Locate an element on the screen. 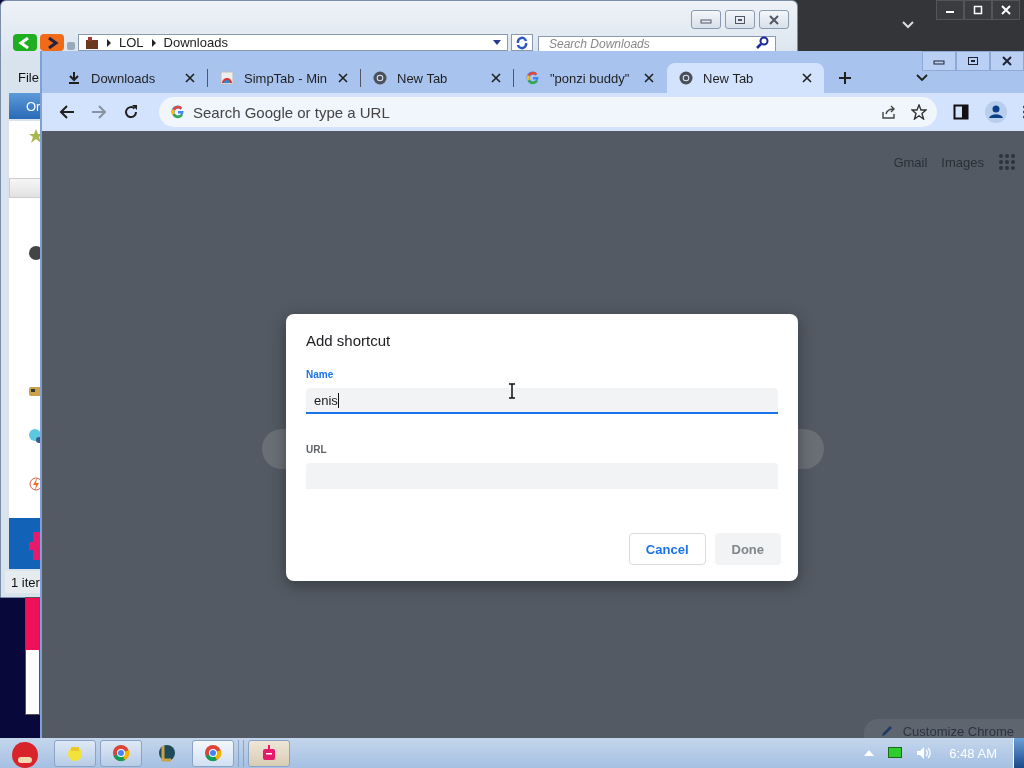 This screenshot has width=1024, height=768. address-bar: LOL Downloads is located at coordinates (293, 42).